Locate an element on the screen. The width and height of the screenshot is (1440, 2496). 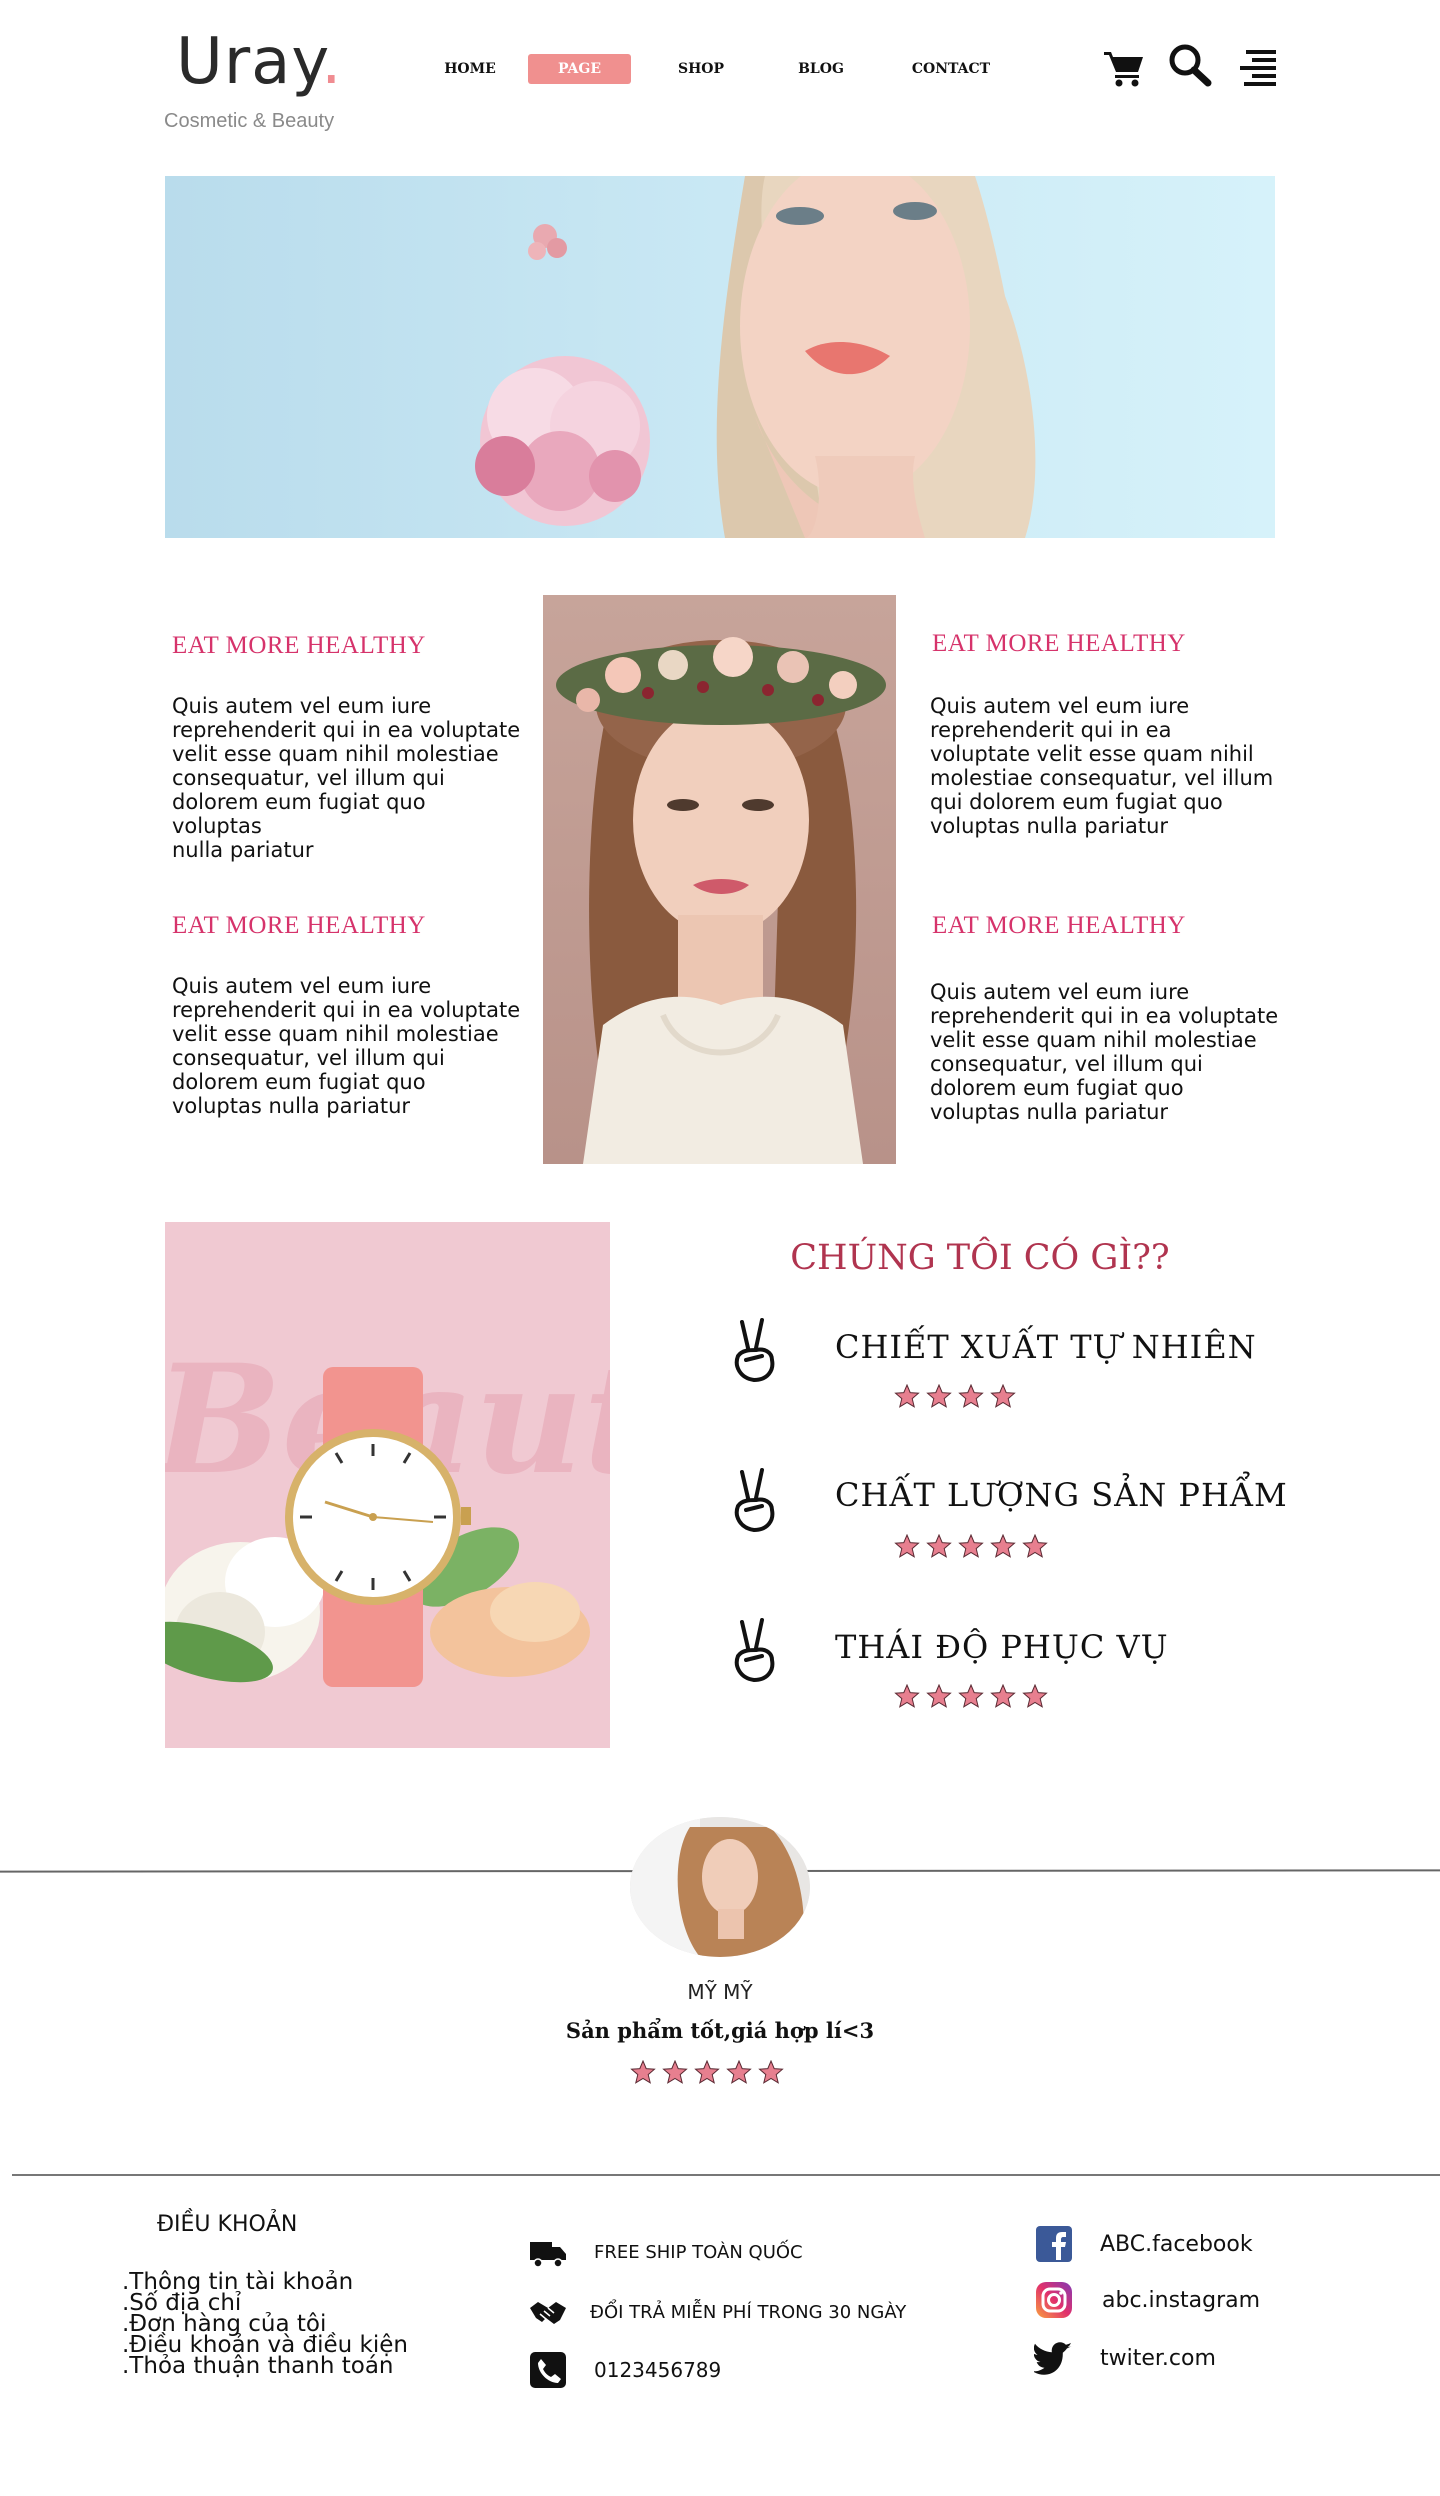
nav-home: HOME is located at coordinates (470, 69).